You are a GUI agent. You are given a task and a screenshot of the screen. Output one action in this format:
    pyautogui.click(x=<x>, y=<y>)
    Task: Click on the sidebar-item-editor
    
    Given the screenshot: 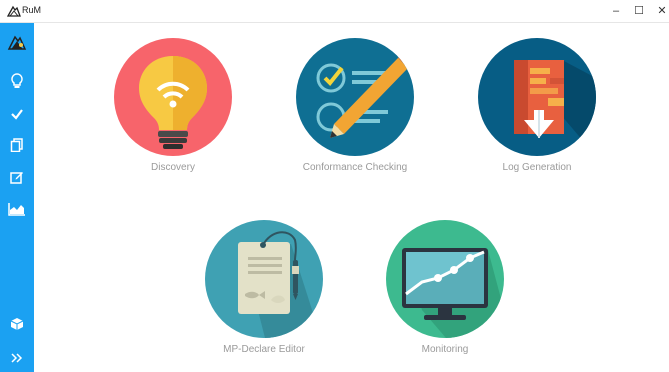 What is the action you would take?
    pyautogui.click(x=17, y=177)
    